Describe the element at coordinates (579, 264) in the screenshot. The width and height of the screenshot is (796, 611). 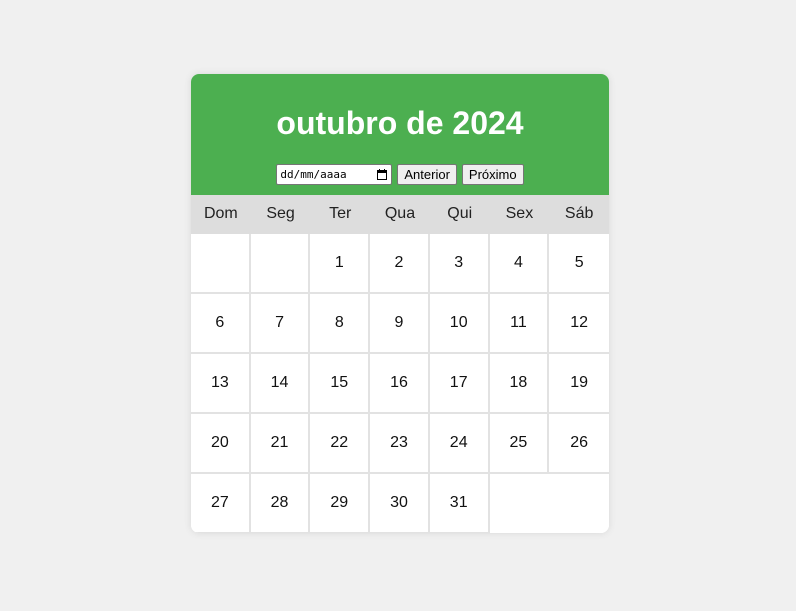
I see `day-cell: 5` at that location.